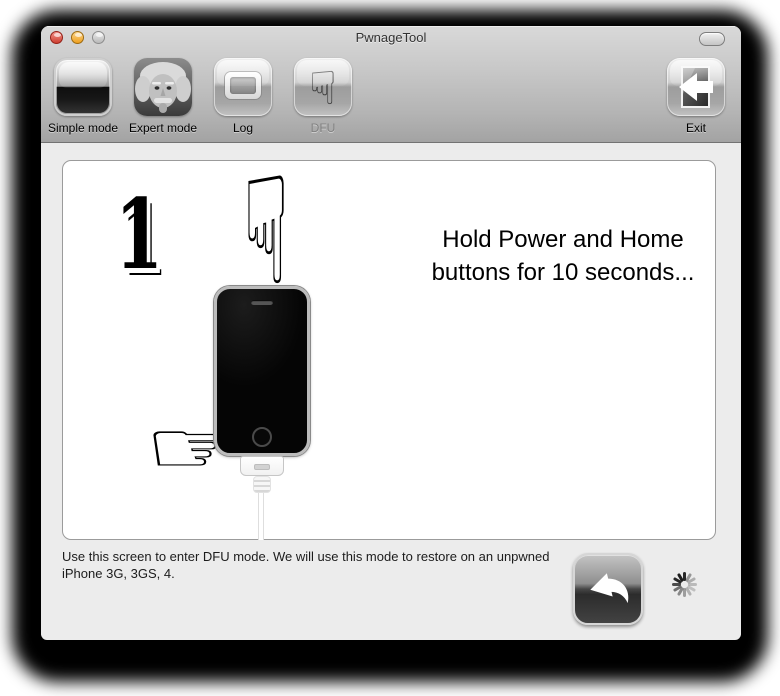  Describe the element at coordinates (243, 87) in the screenshot. I see `log-window-icon` at that location.